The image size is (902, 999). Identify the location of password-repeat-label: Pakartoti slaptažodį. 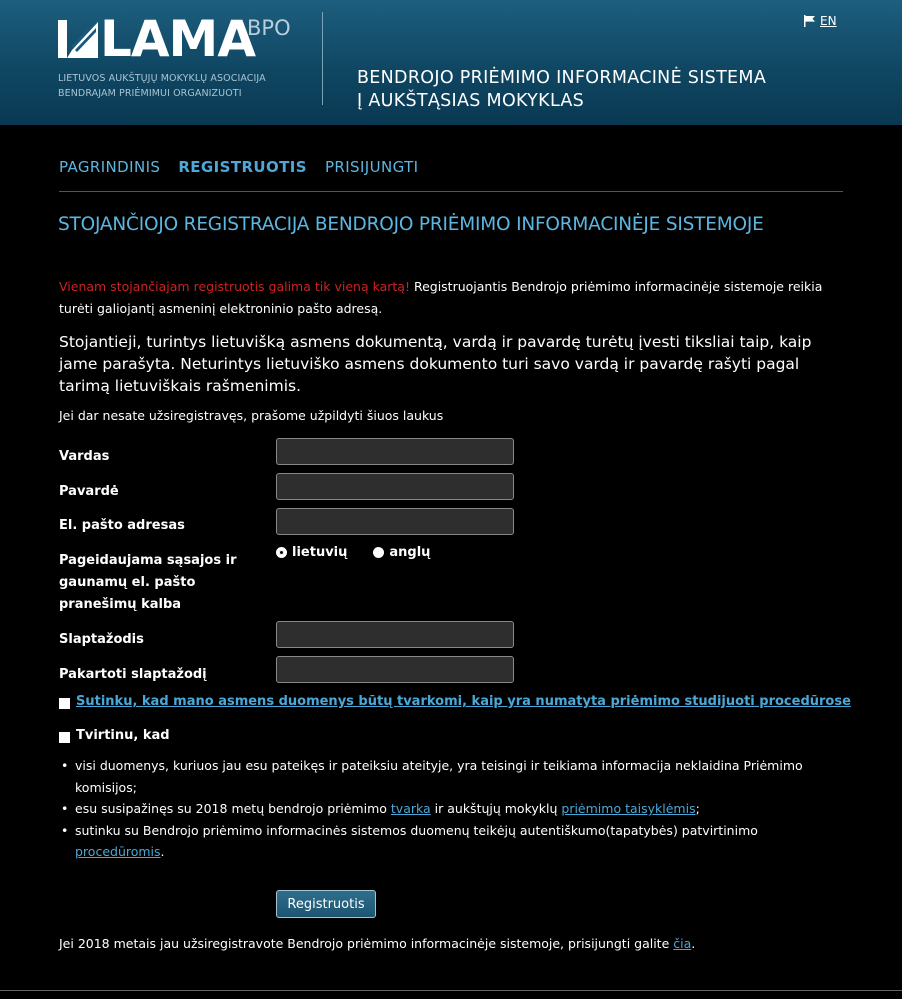
(133, 674).